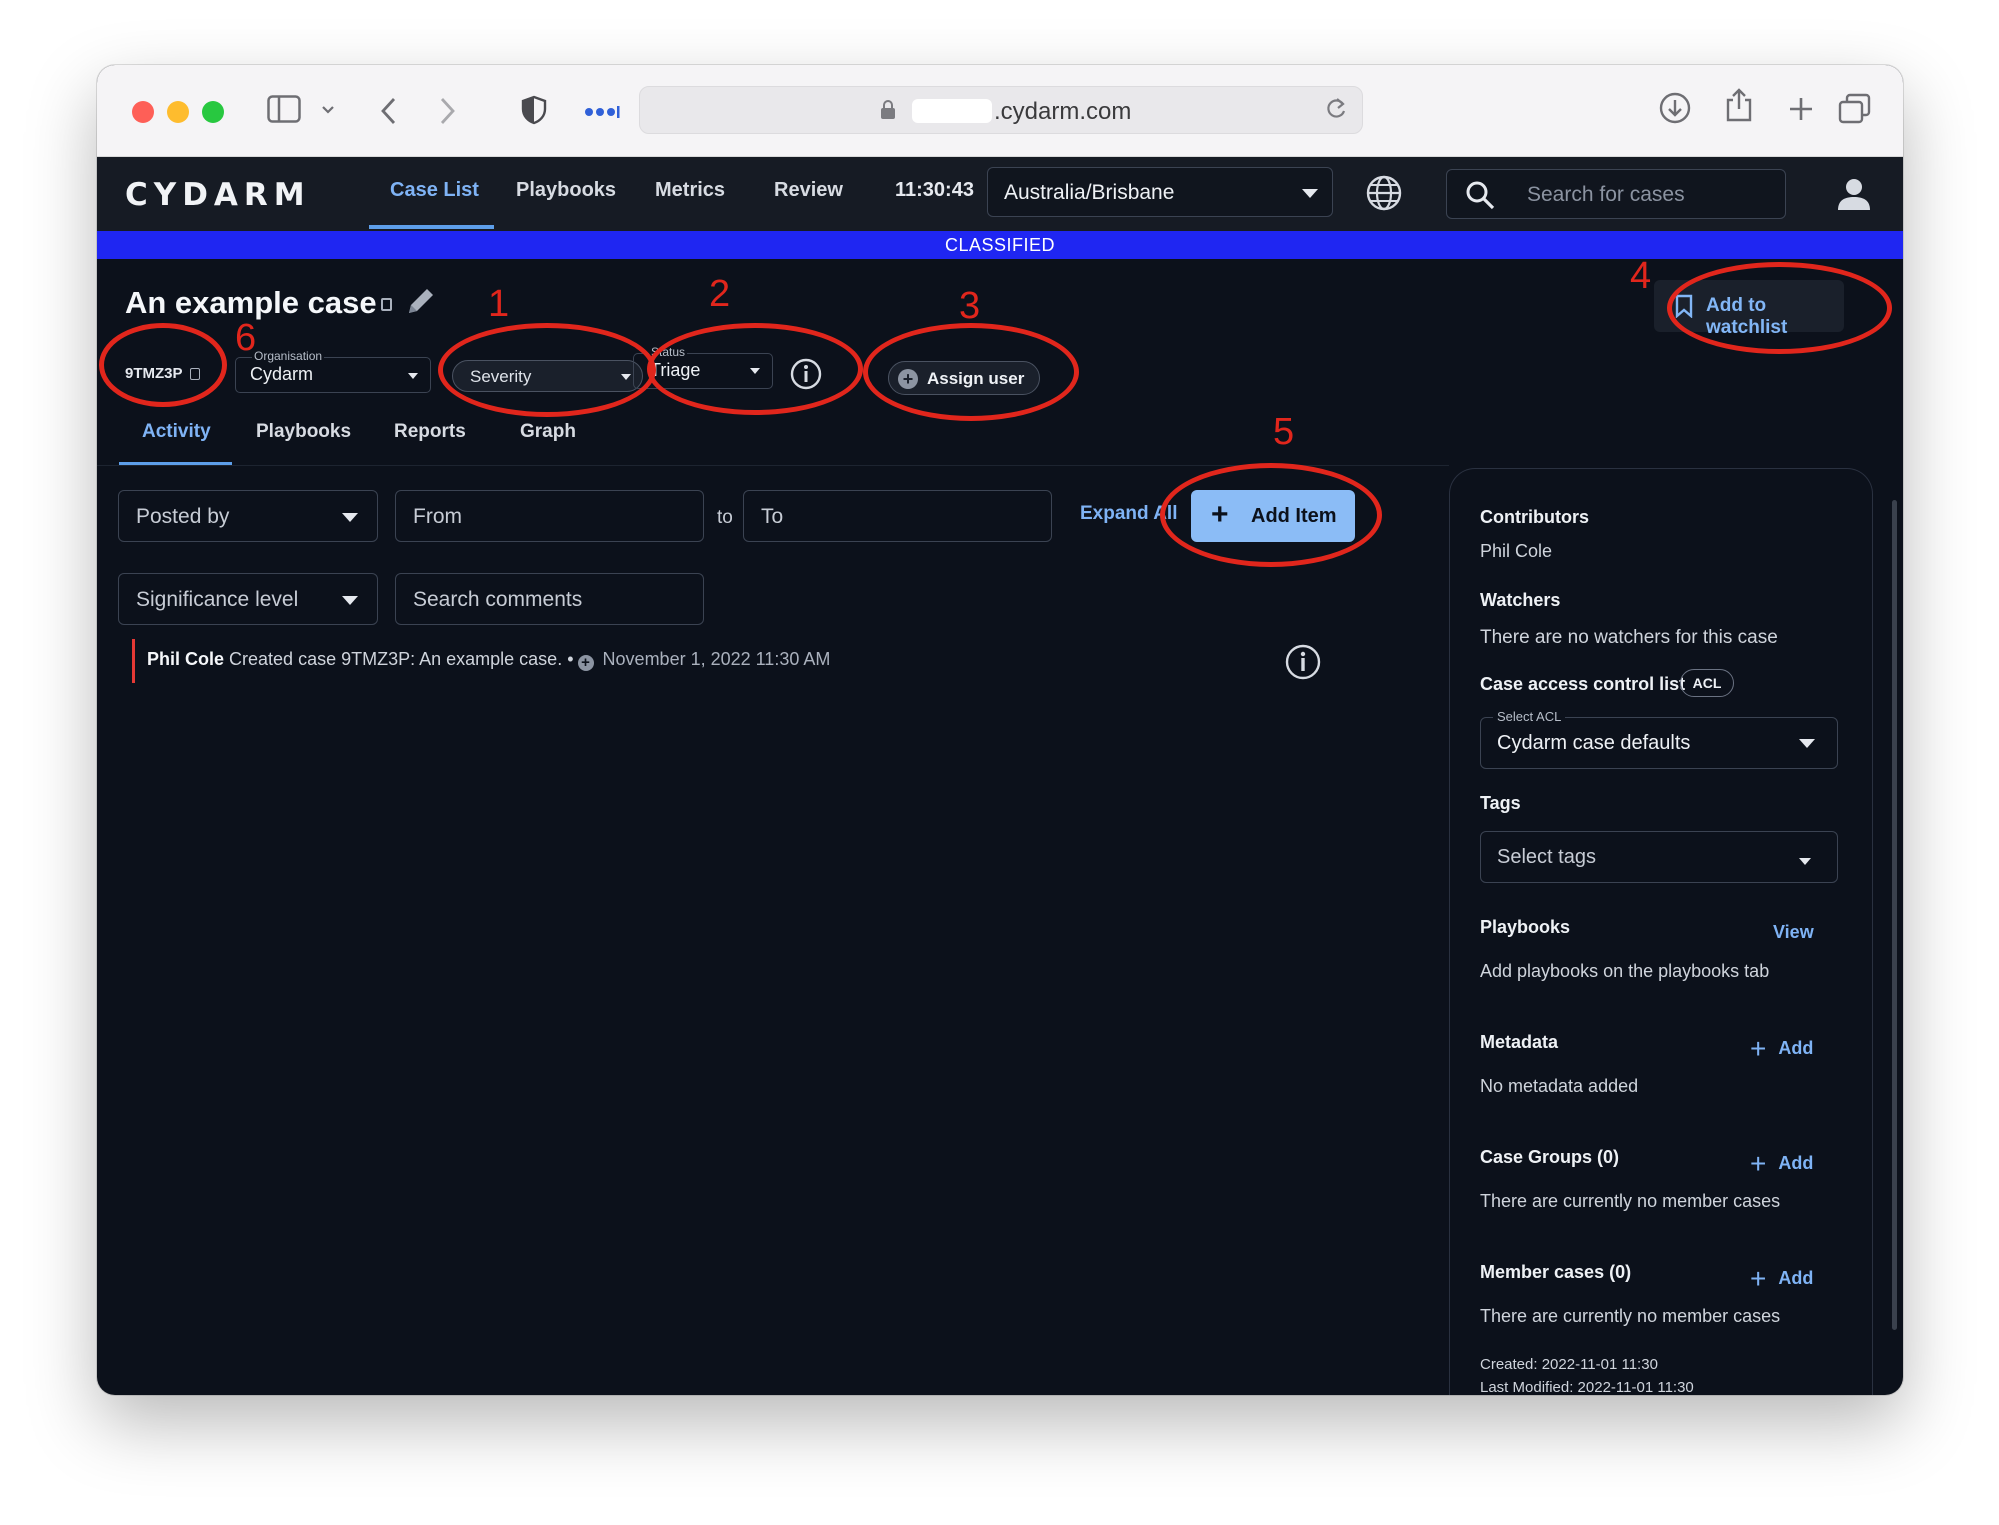  Describe the element at coordinates (1384, 193) in the screenshot. I see `globe-icon` at that location.